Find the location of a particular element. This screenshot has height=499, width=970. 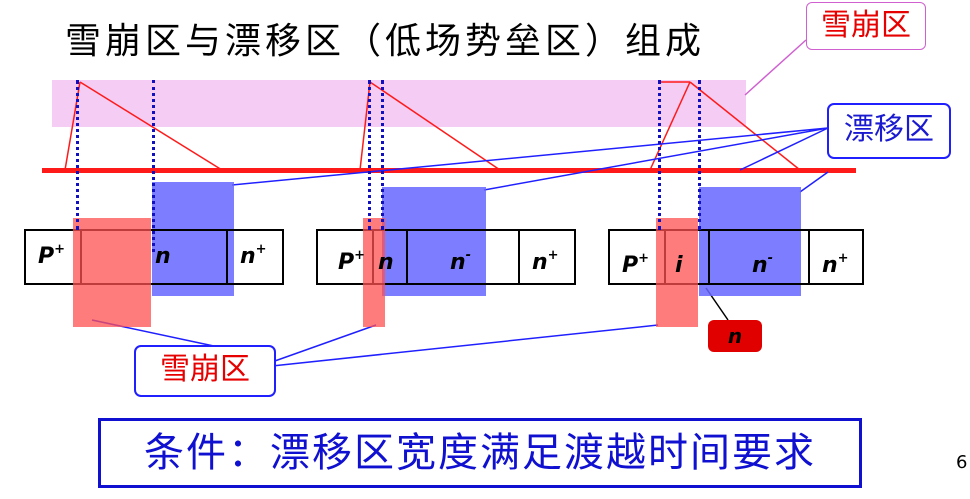

avalanche-callout-top: 雪崩区 is located at coordinates (866, 26).